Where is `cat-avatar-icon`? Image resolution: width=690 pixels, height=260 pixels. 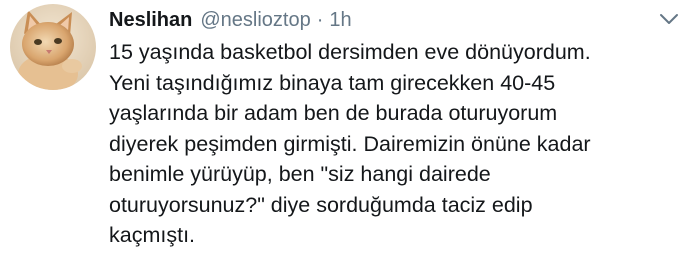
cat-avatar-icon is located at coordinates (53, 47).